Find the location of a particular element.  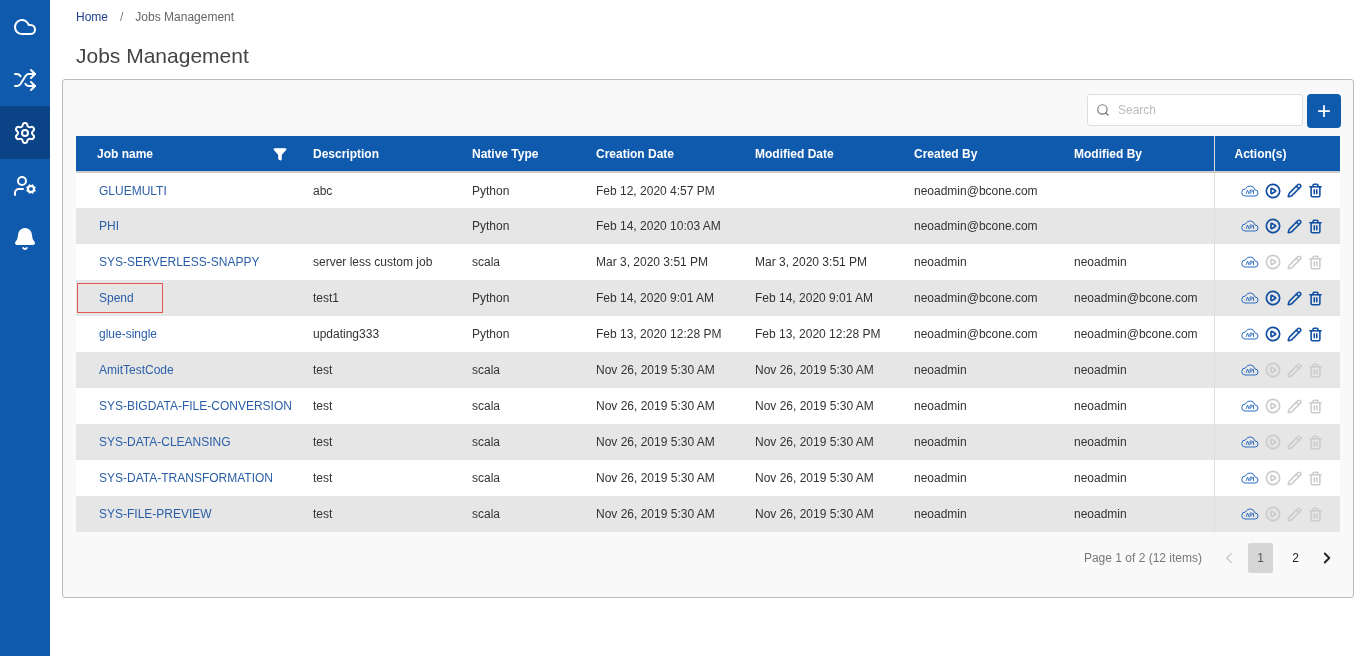

breadcrumb-link: Home is located at coordinates (92, 17).